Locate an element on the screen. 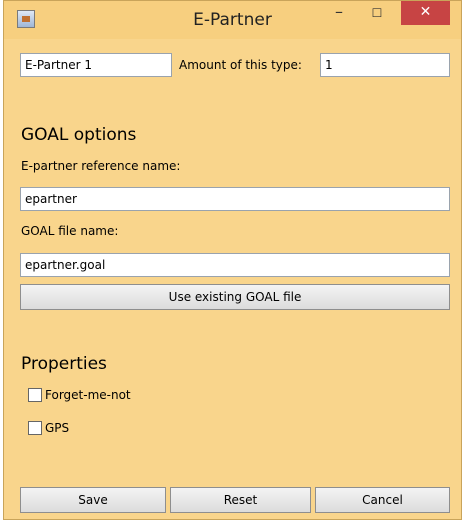 The image size is (467, 522). save-button: Save is located at coordinates (93, 500).